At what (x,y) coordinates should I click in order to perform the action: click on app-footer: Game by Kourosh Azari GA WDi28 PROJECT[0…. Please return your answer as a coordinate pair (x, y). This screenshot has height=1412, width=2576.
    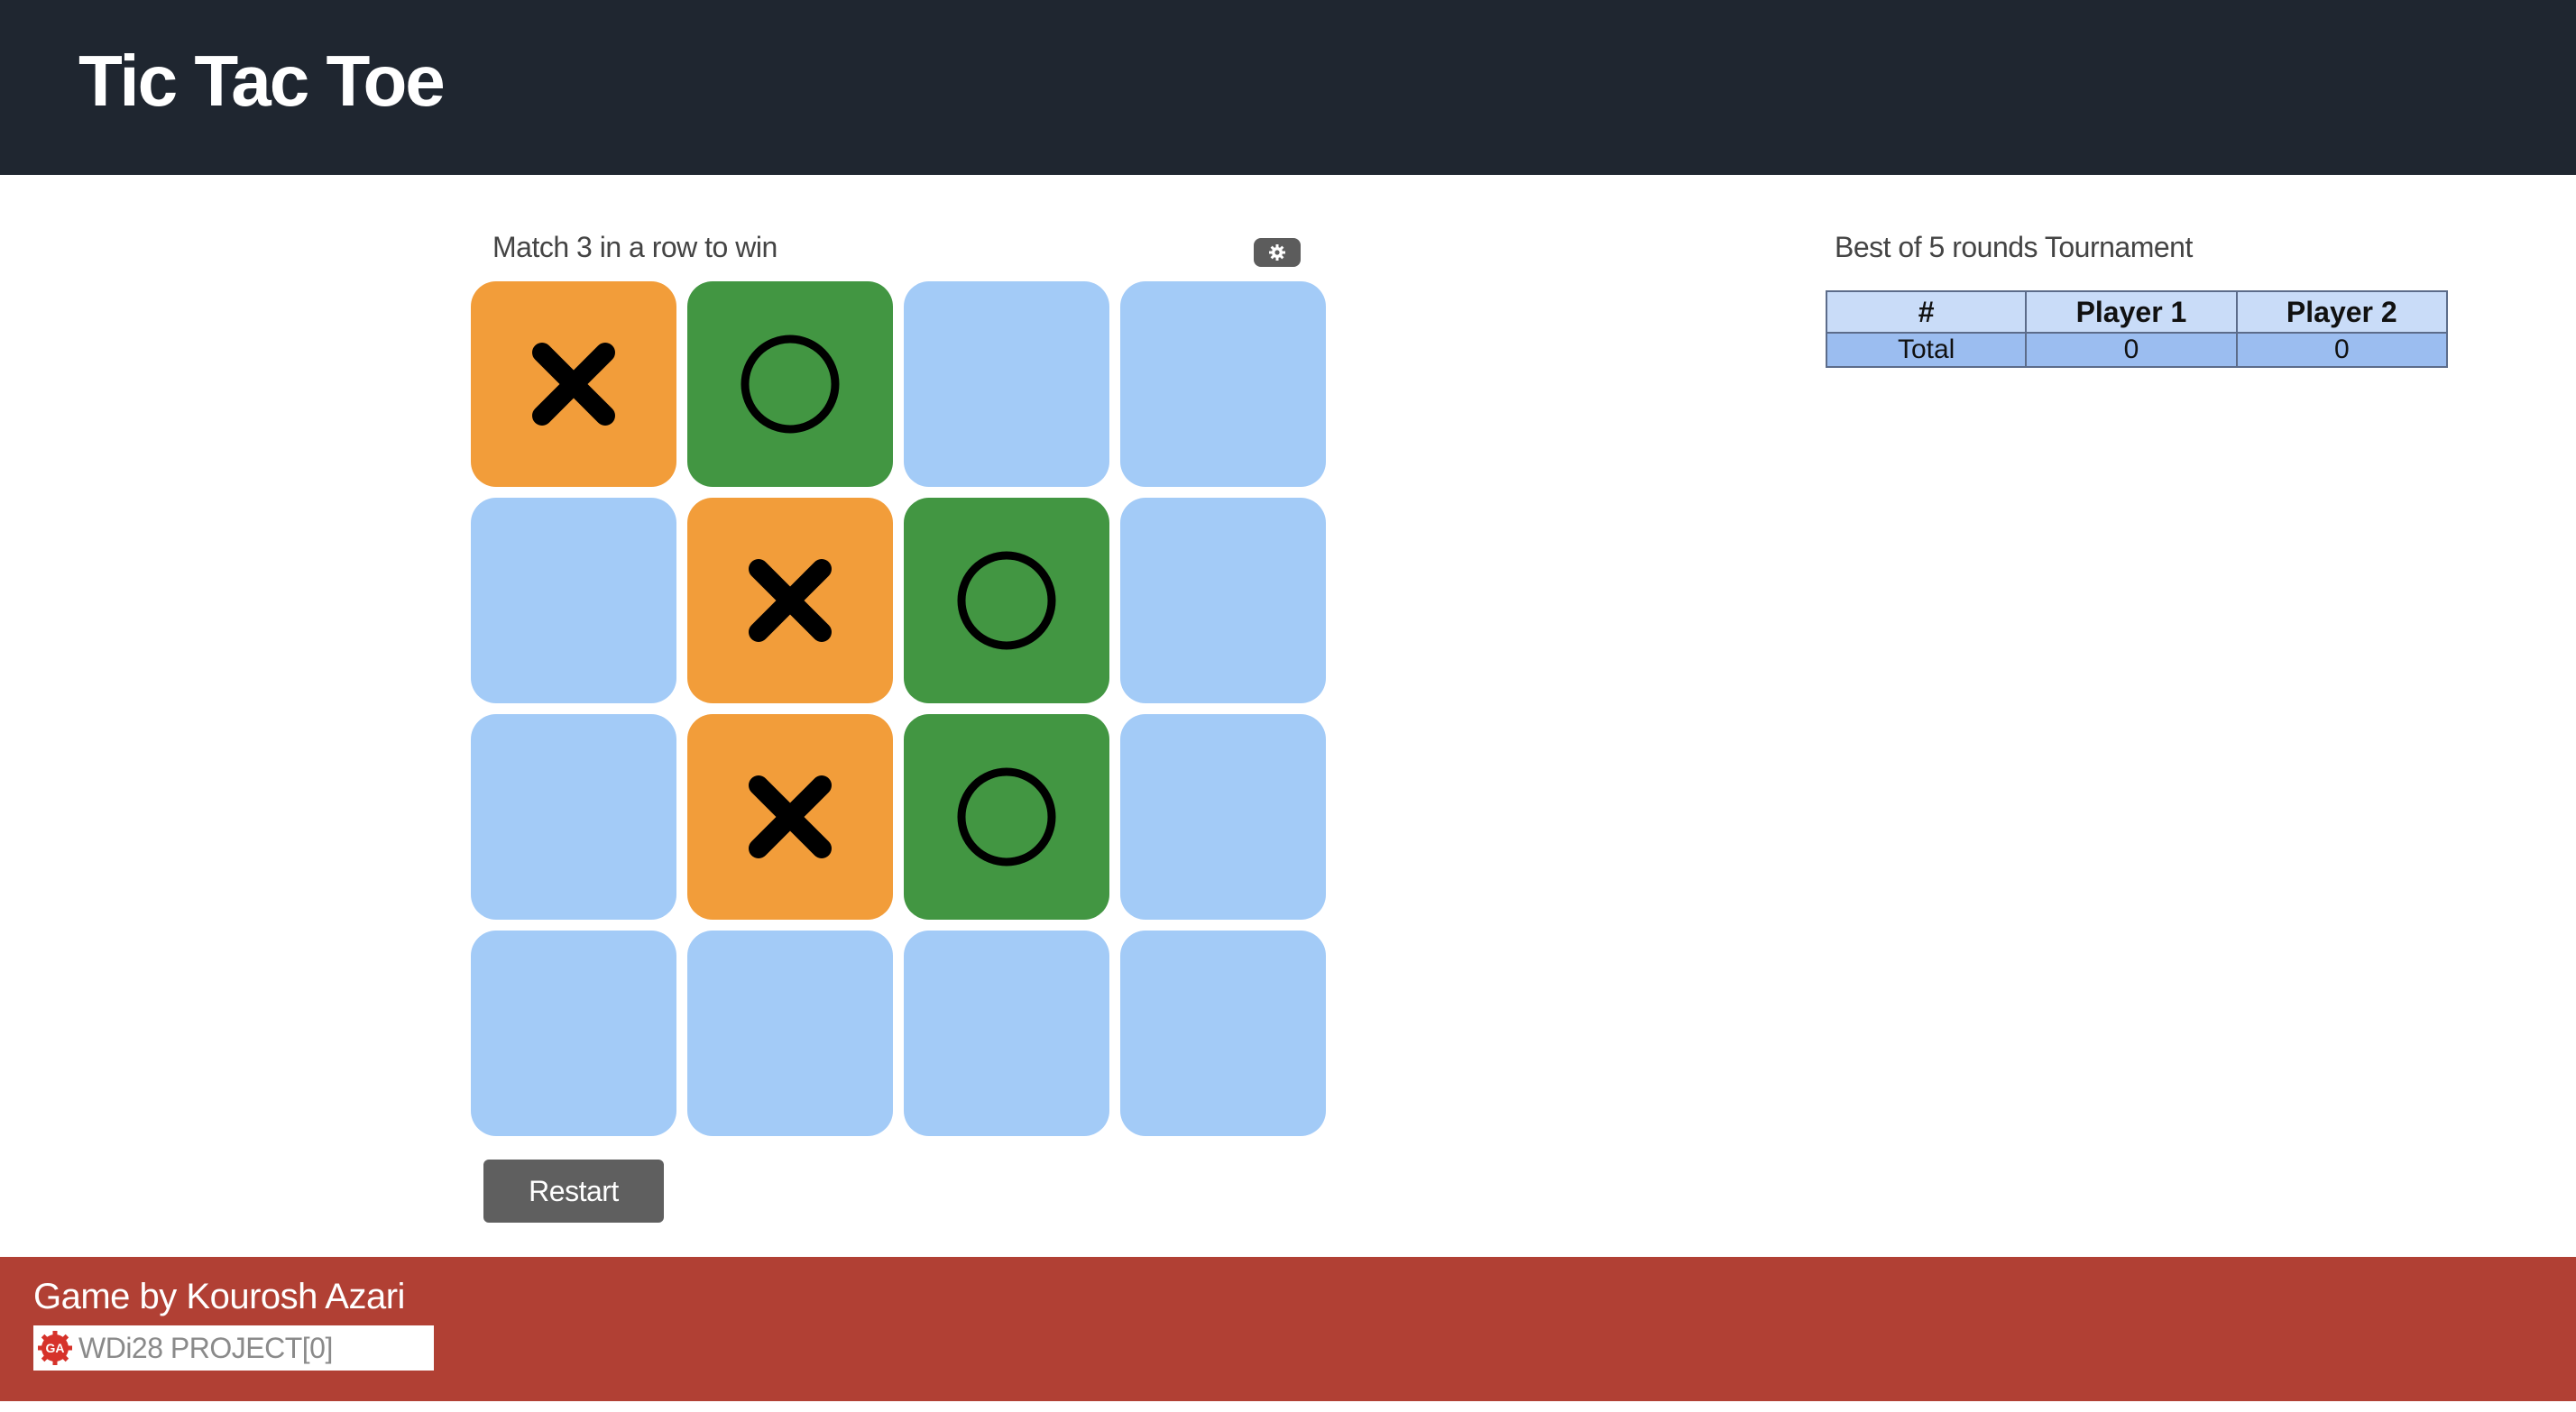
    Looking at the image, I should click on (1288, 1329).